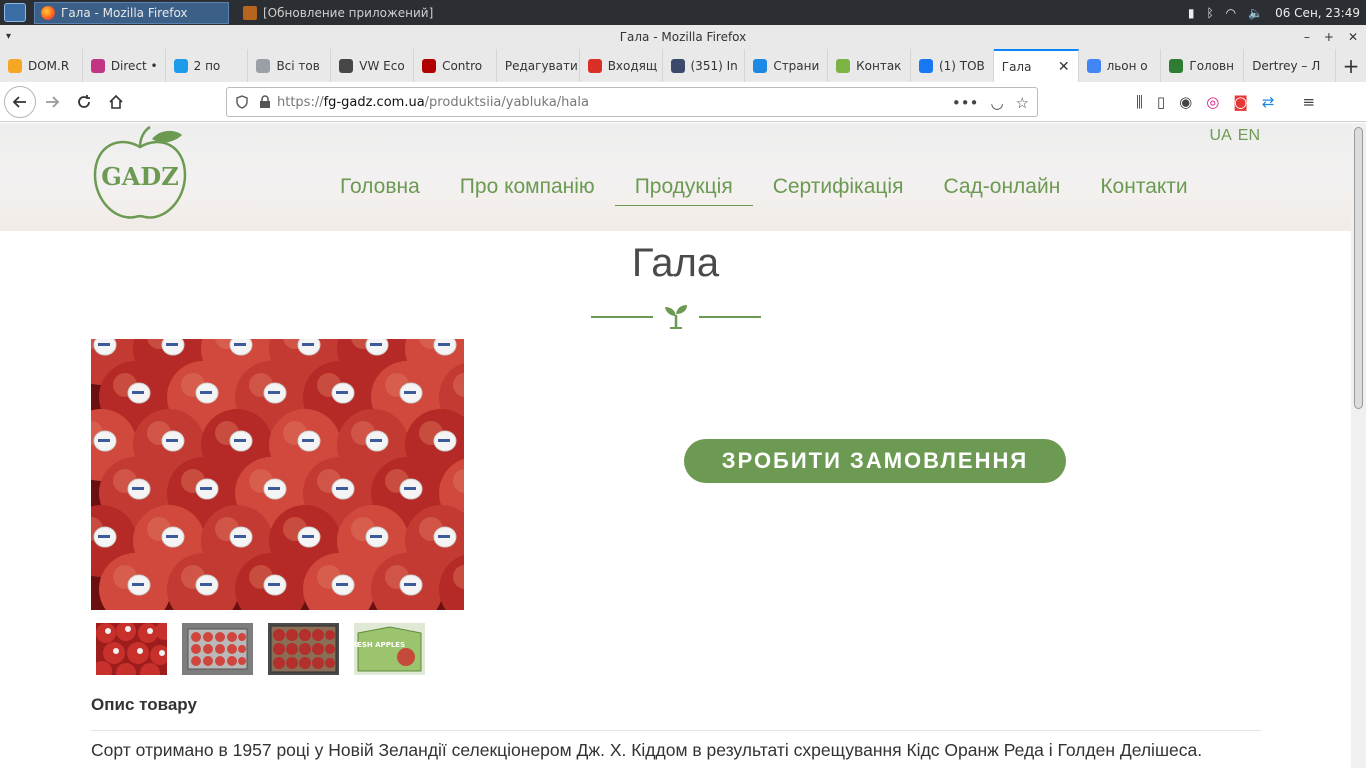  What do you see at coordinates (1231, 13) in the screenshot?
I see `wifi-icon: ◠` at bounding box center [1231, 13].